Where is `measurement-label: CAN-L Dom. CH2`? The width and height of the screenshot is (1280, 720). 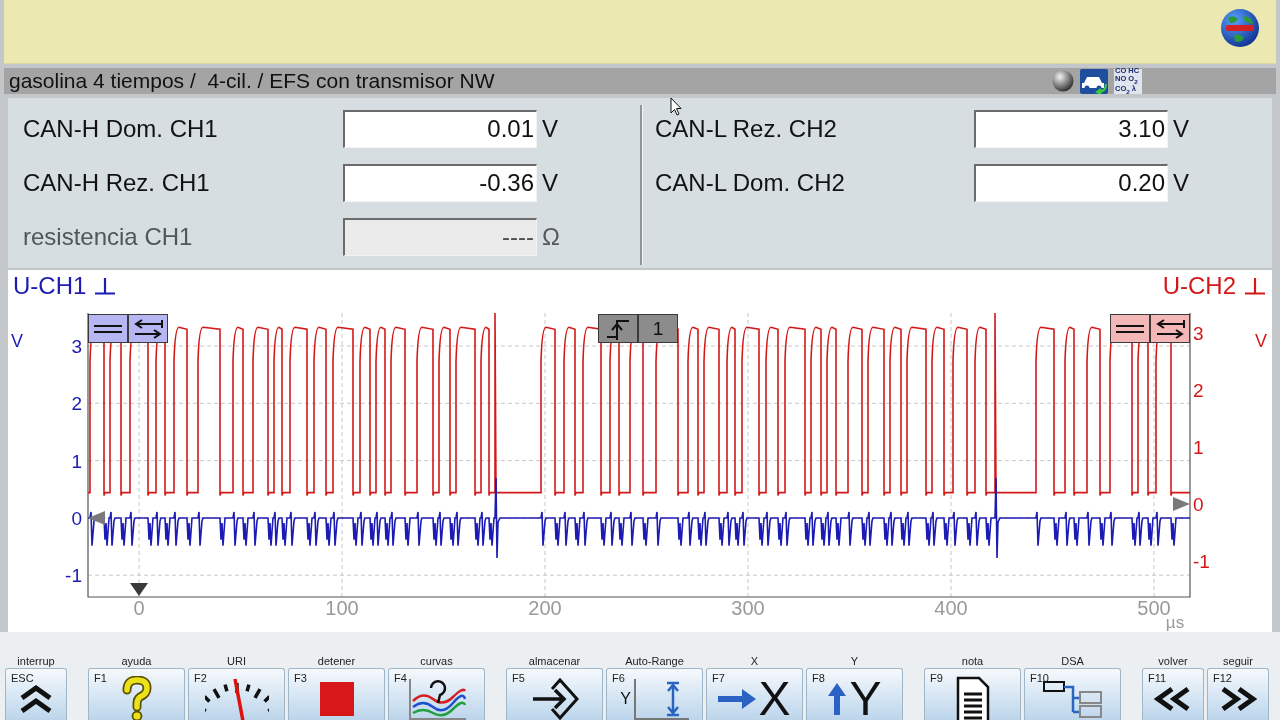
measurement-label: CAN-L Dom. CH2 is located at coordinates (750, 183).